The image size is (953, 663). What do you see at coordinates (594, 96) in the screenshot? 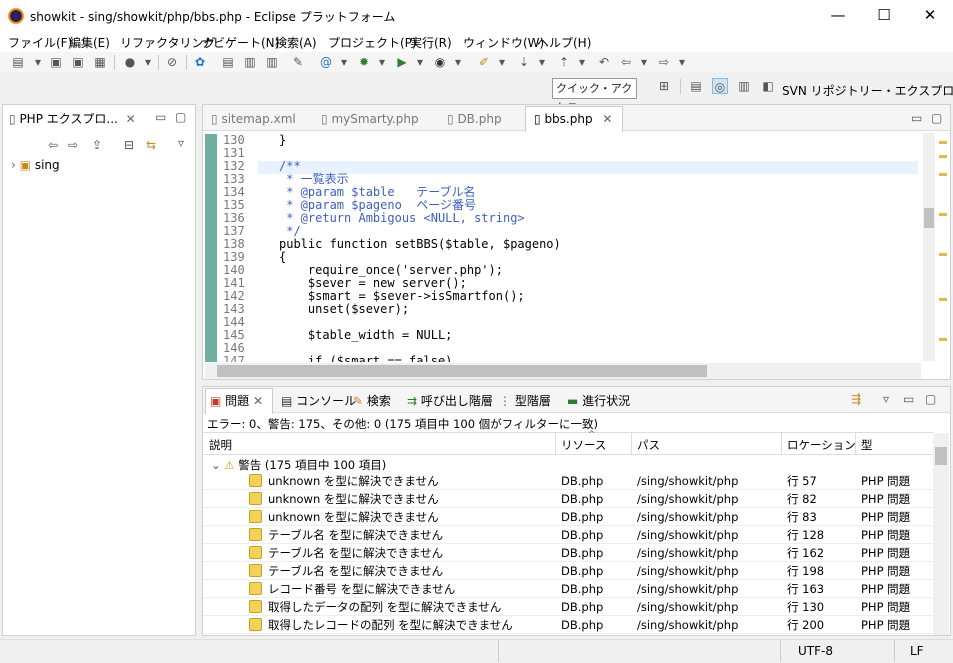
I see `quick-access-input: クイック・アクセス` at bounding box center [594, 96].